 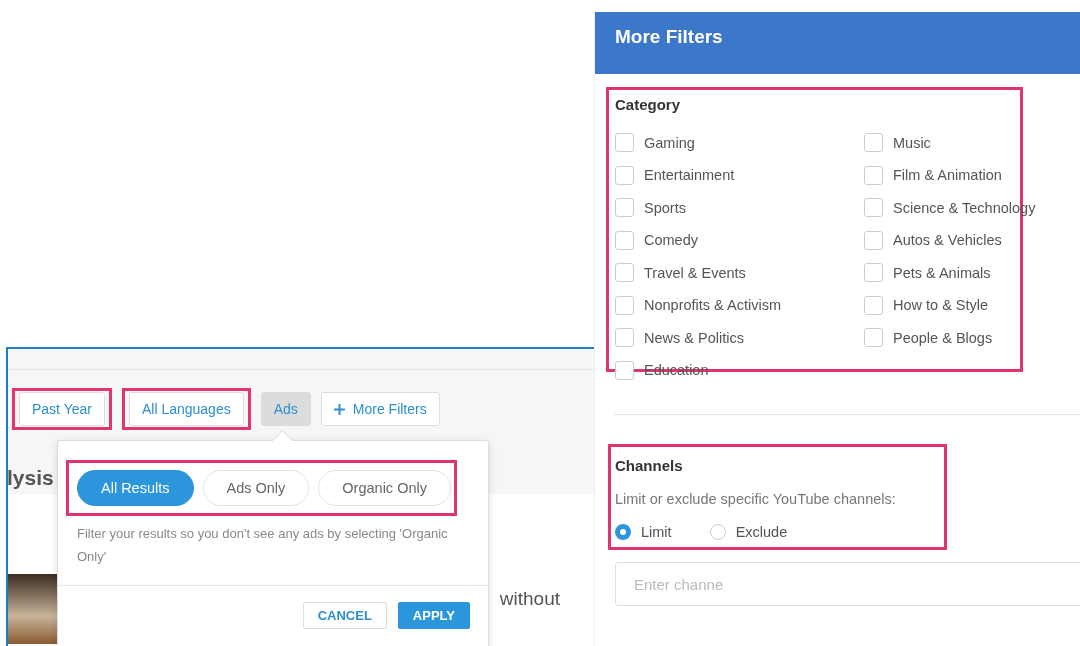 What do you see at coordinates (433, 615) in the screenshot?
I see `apply-button: APPLY` at bounding box center [433, 615].